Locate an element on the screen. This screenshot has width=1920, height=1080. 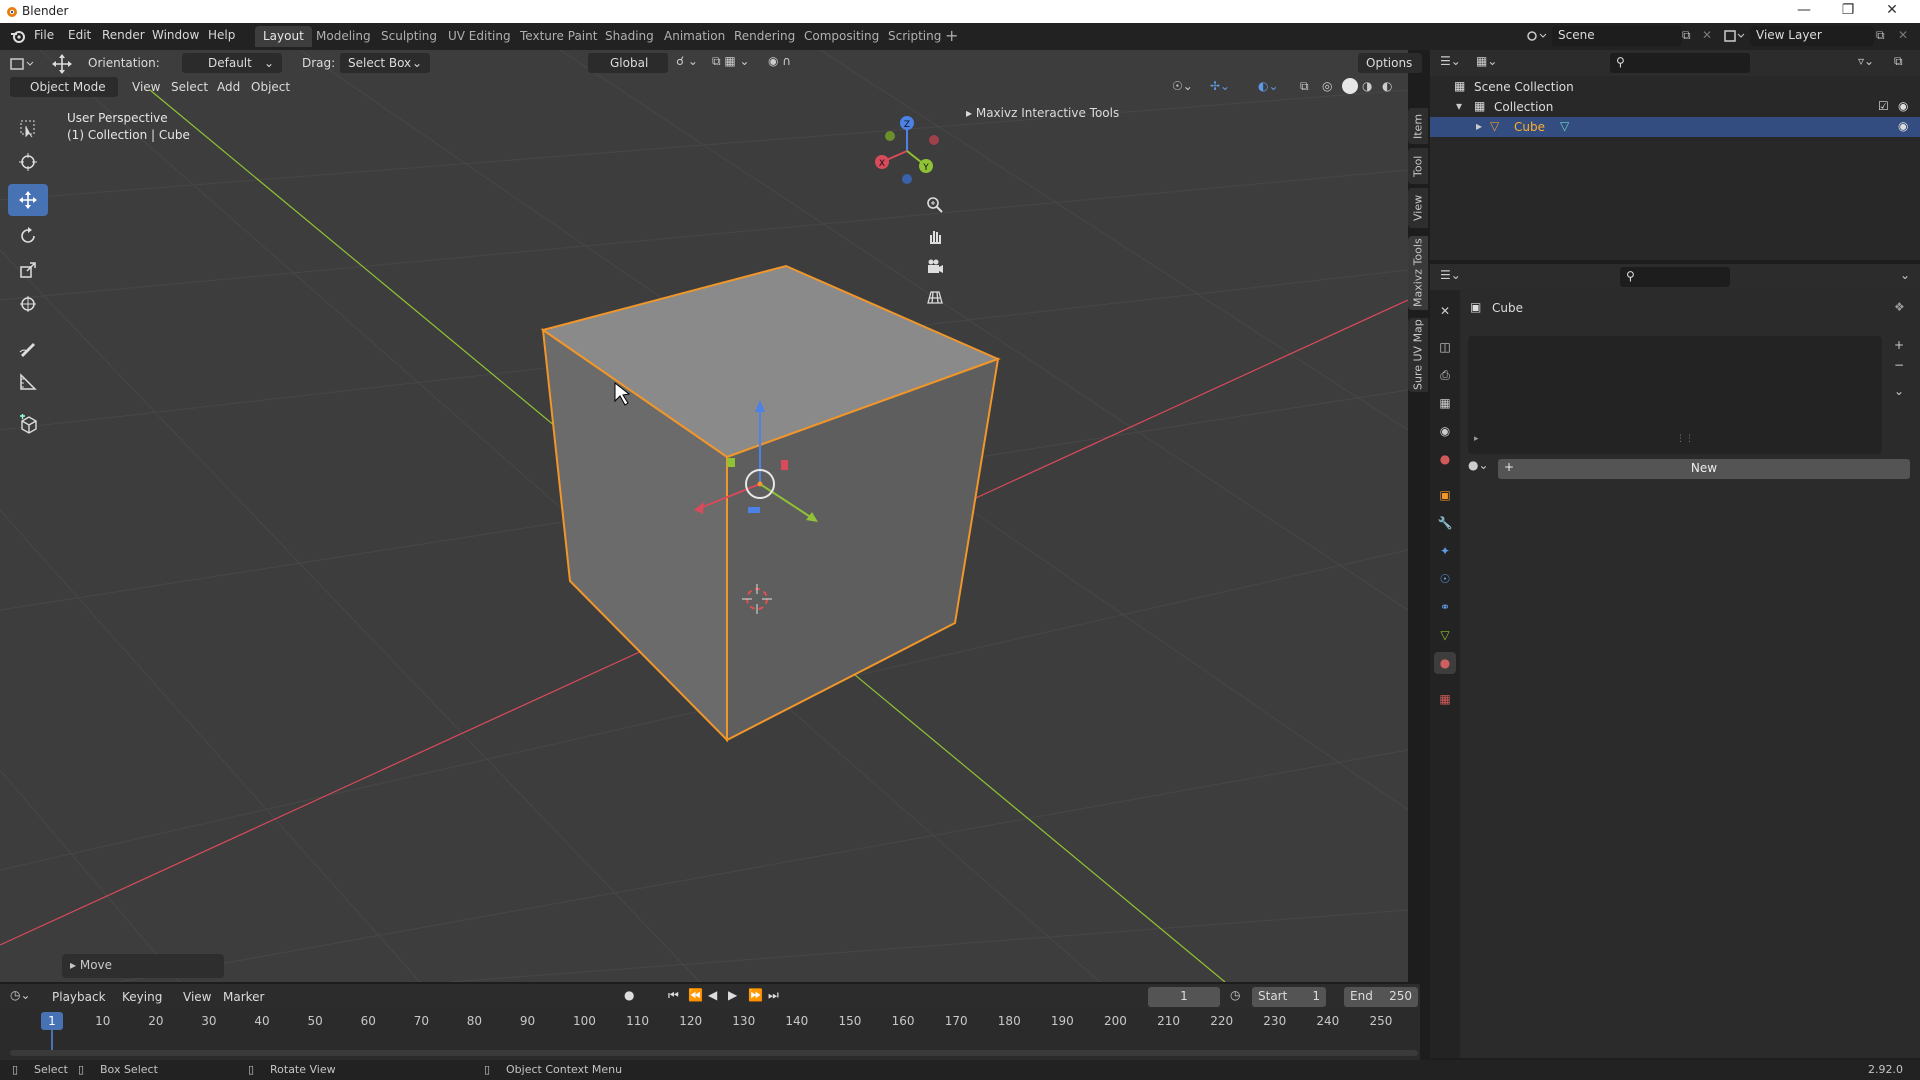
new-collection-icon: ⧉ is located at coordinates (1898, 61).